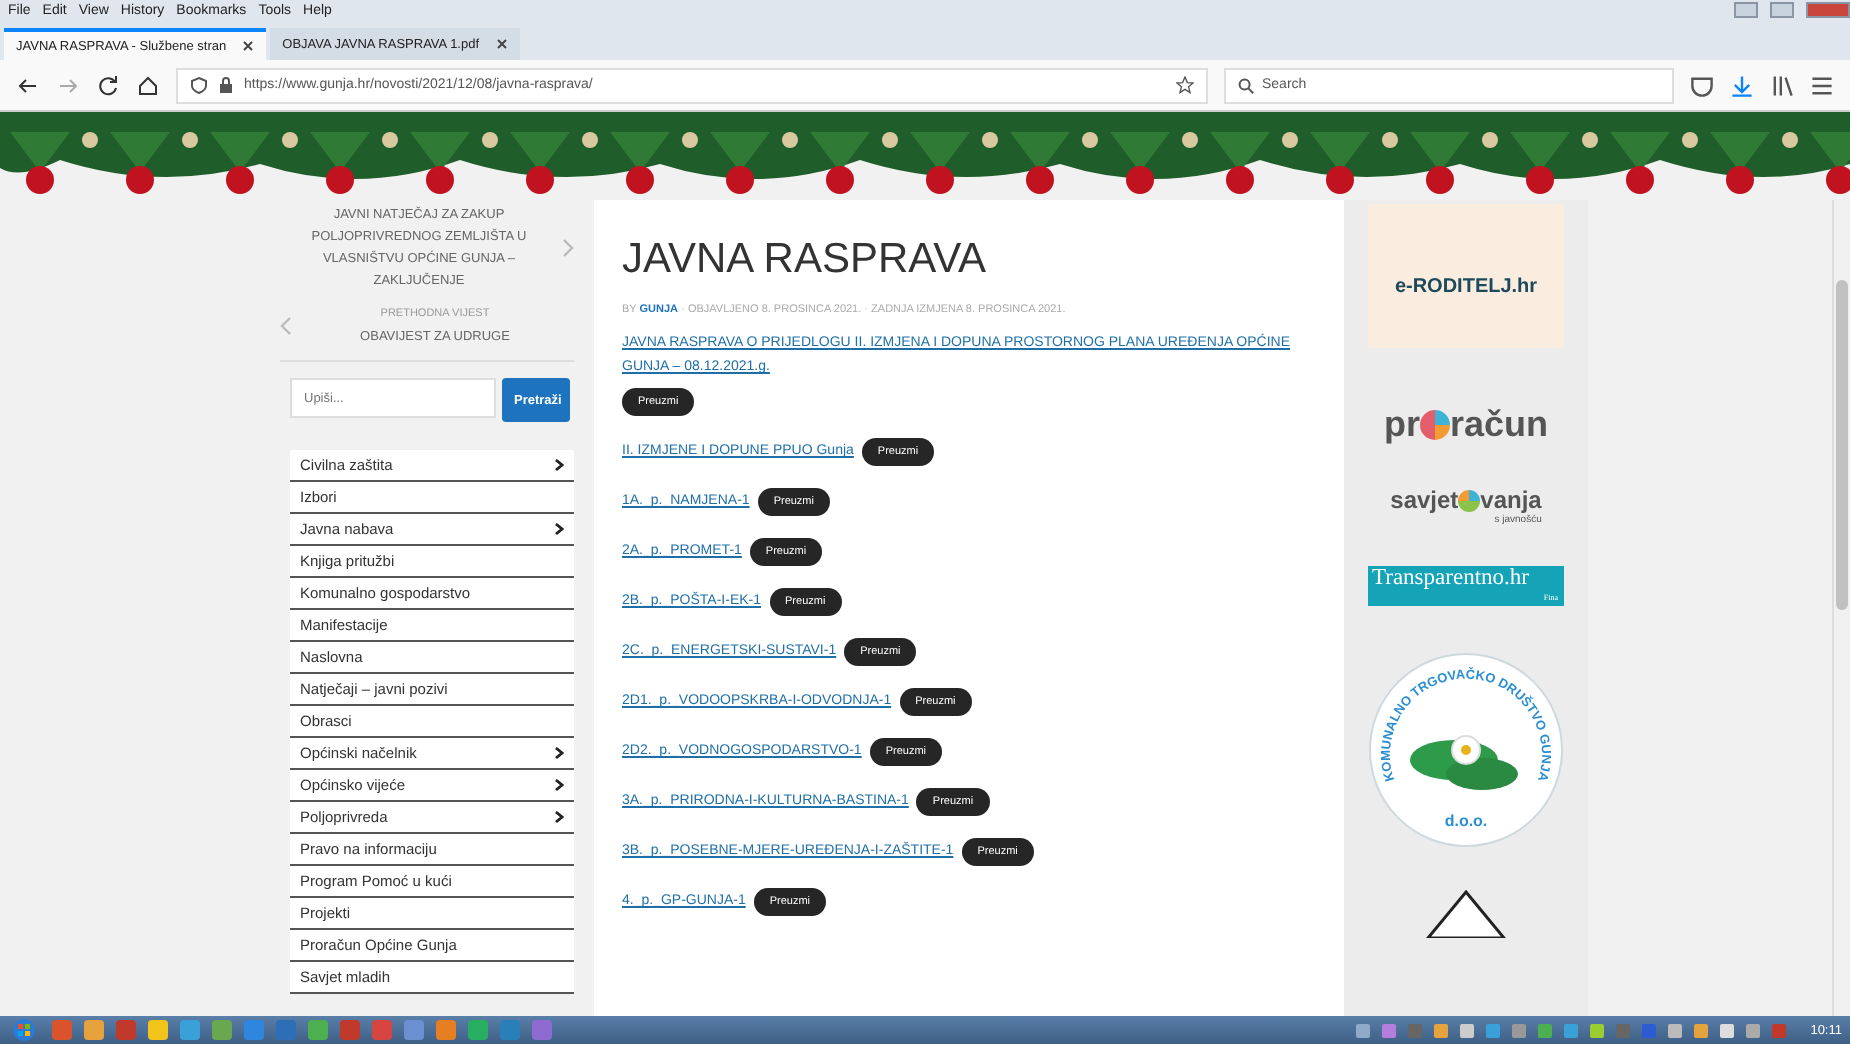 This screenshot has width=1850, height=1044. I want to click on partner-banner: e-RODITELJ.hr, so click(1466, 276).